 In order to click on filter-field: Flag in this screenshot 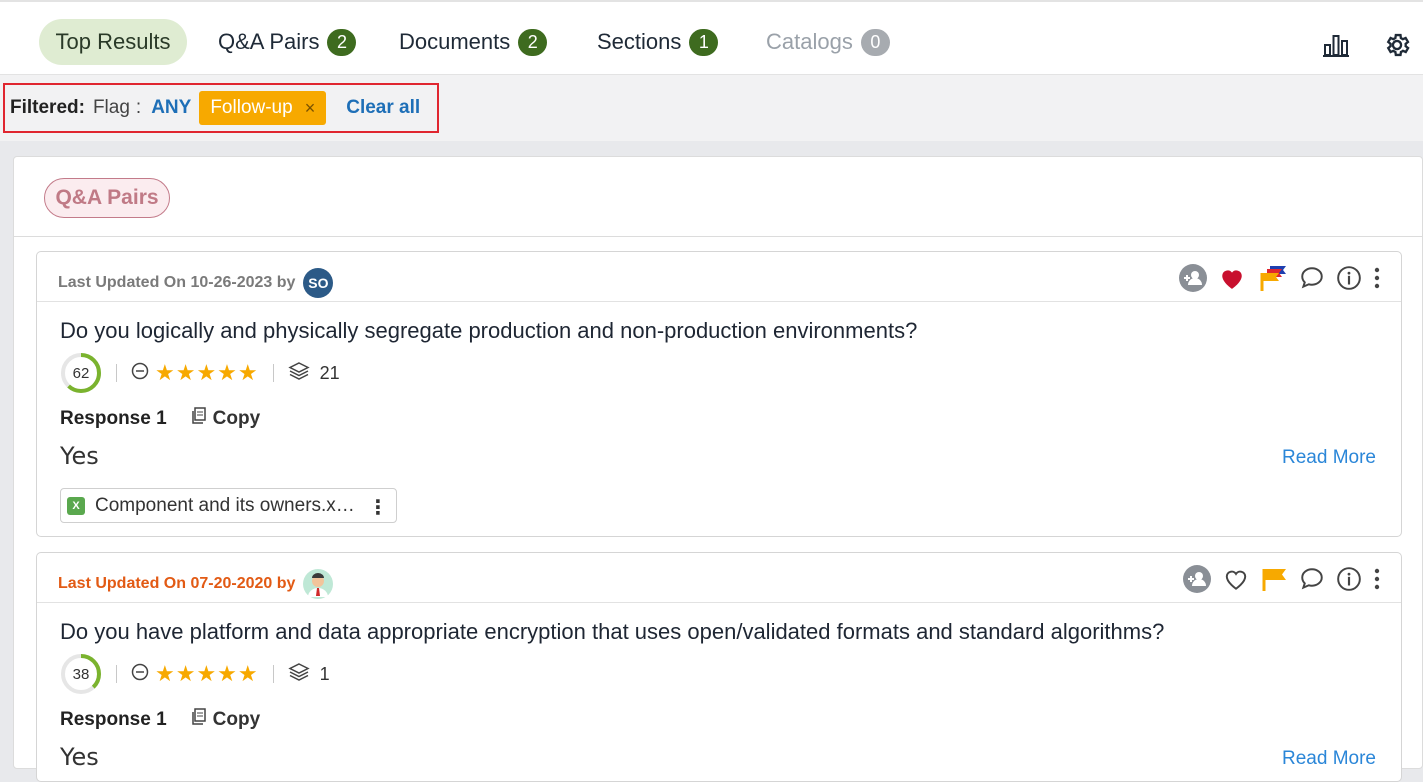, I will do `click(111, 107)`.